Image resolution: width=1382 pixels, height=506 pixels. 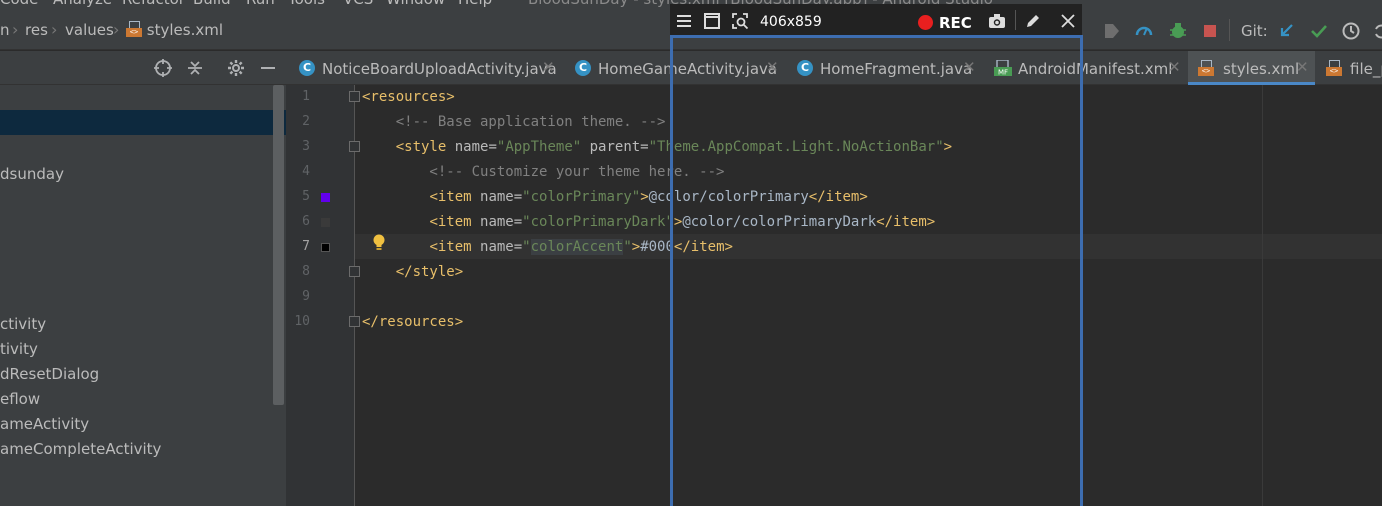 What do you see at coordinates (36, 30) in the screenshot?
I see `breadcrumb-item-res: res` at bounding box center [36, 30].